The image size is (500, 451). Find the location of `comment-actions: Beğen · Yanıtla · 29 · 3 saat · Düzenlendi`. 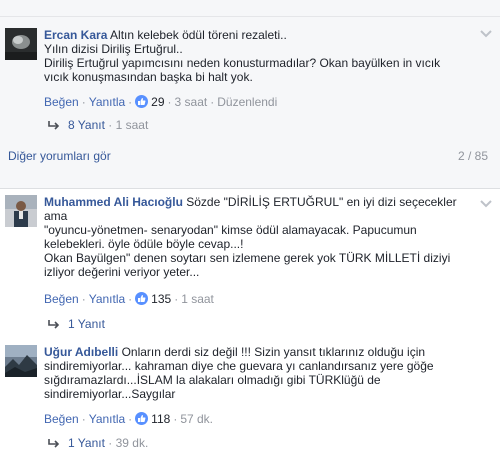

comment-actions: Beğen · Yanıtla · 29 · 3 saat · Düzenlendi is located at coordinates (161, 102).